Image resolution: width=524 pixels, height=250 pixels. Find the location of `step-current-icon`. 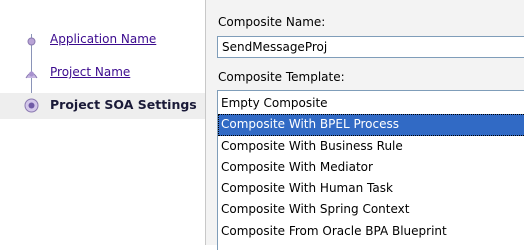

step-current-icon is located at coordinates (31, 105).